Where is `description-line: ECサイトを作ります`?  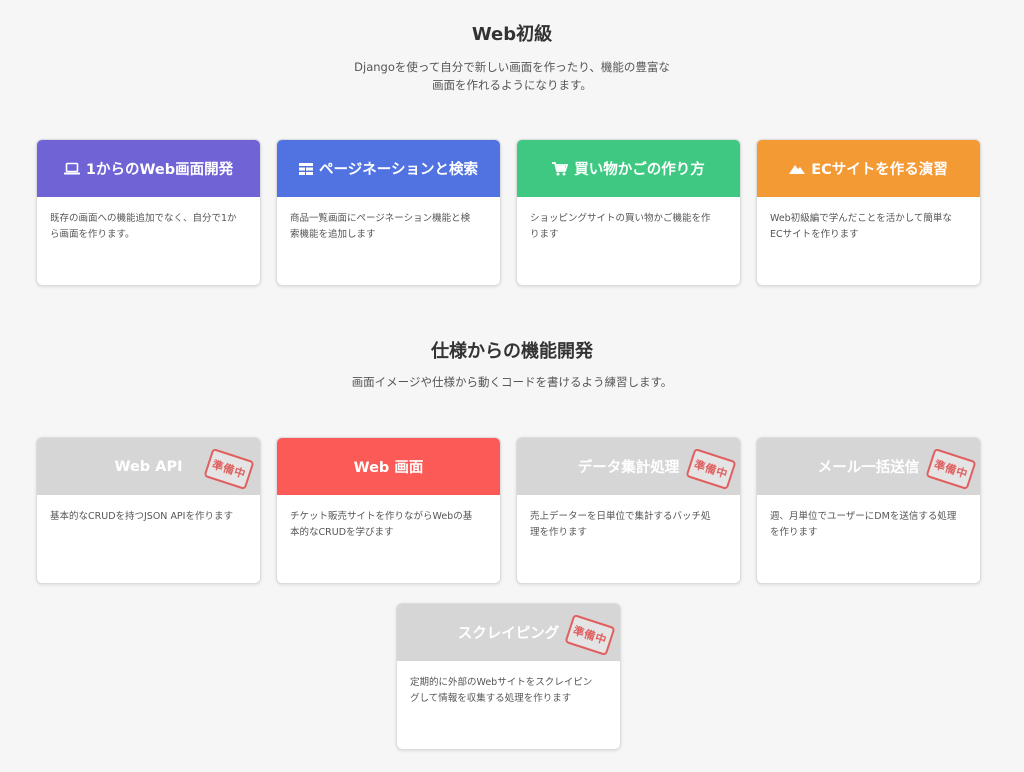 description-line: ECサイトを作ります is located at coordinates (814, 234).